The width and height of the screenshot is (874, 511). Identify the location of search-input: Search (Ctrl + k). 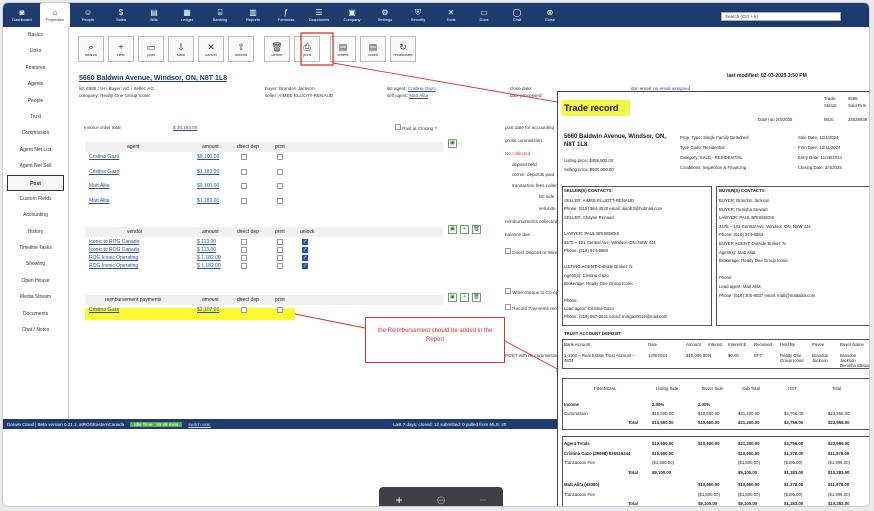
(781, 16).